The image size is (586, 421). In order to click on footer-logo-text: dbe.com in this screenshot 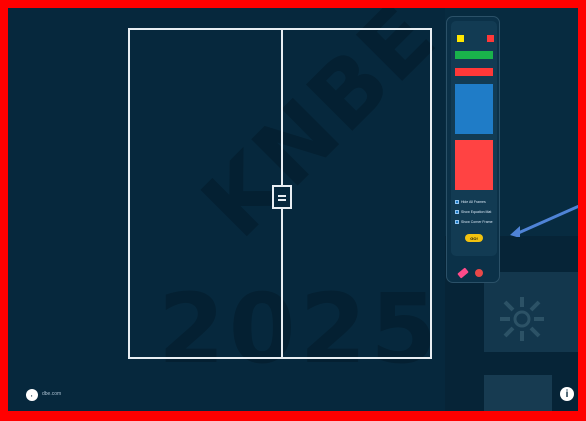, I will do `click(52, 394)`.